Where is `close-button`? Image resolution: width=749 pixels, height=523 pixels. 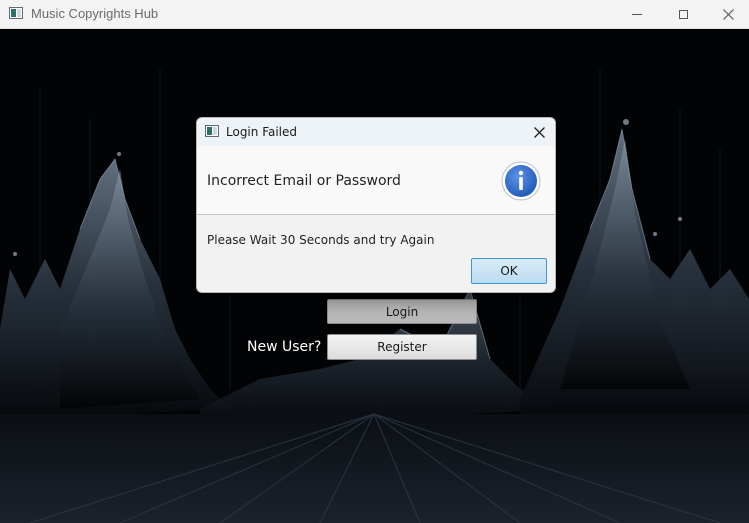 close-button is located at coordinates (727, 14).